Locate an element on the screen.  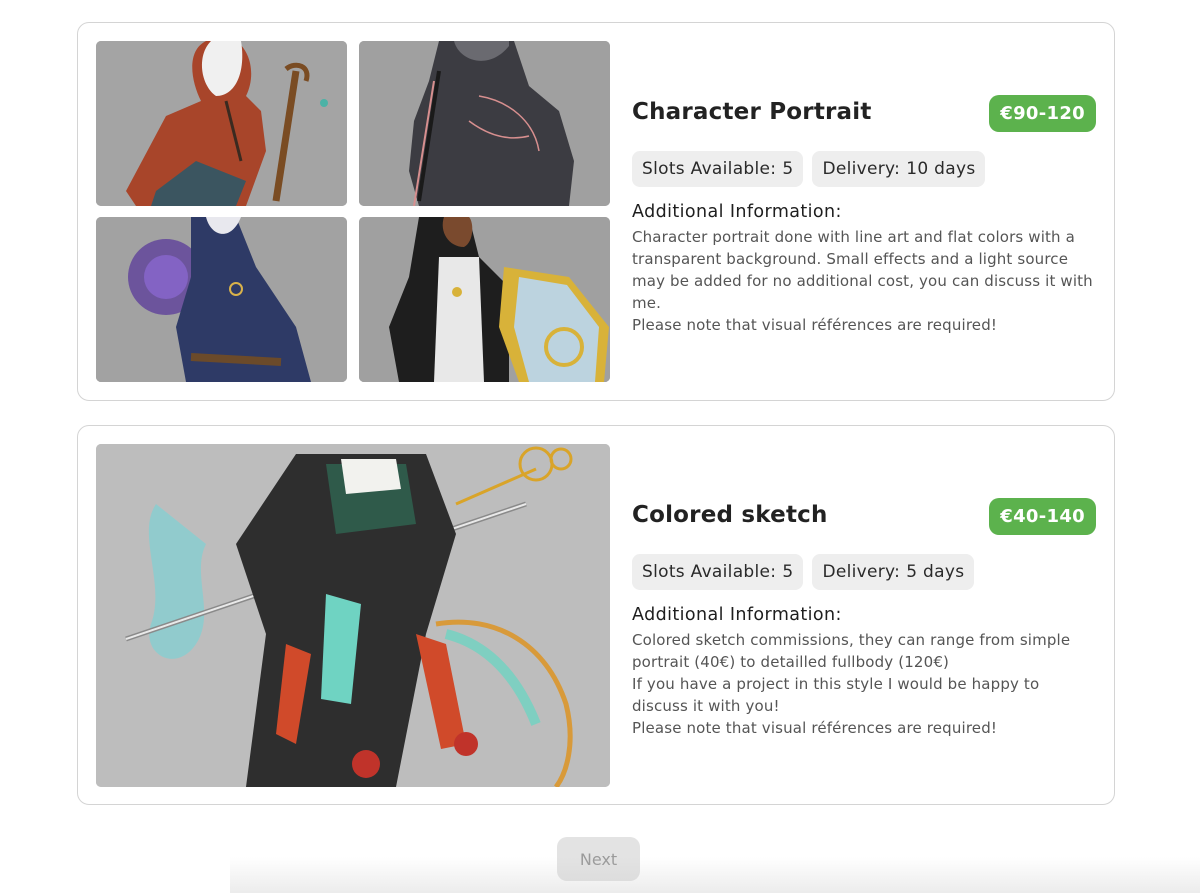
price-badge: €40-140 is located at coordinates (1042, 516).